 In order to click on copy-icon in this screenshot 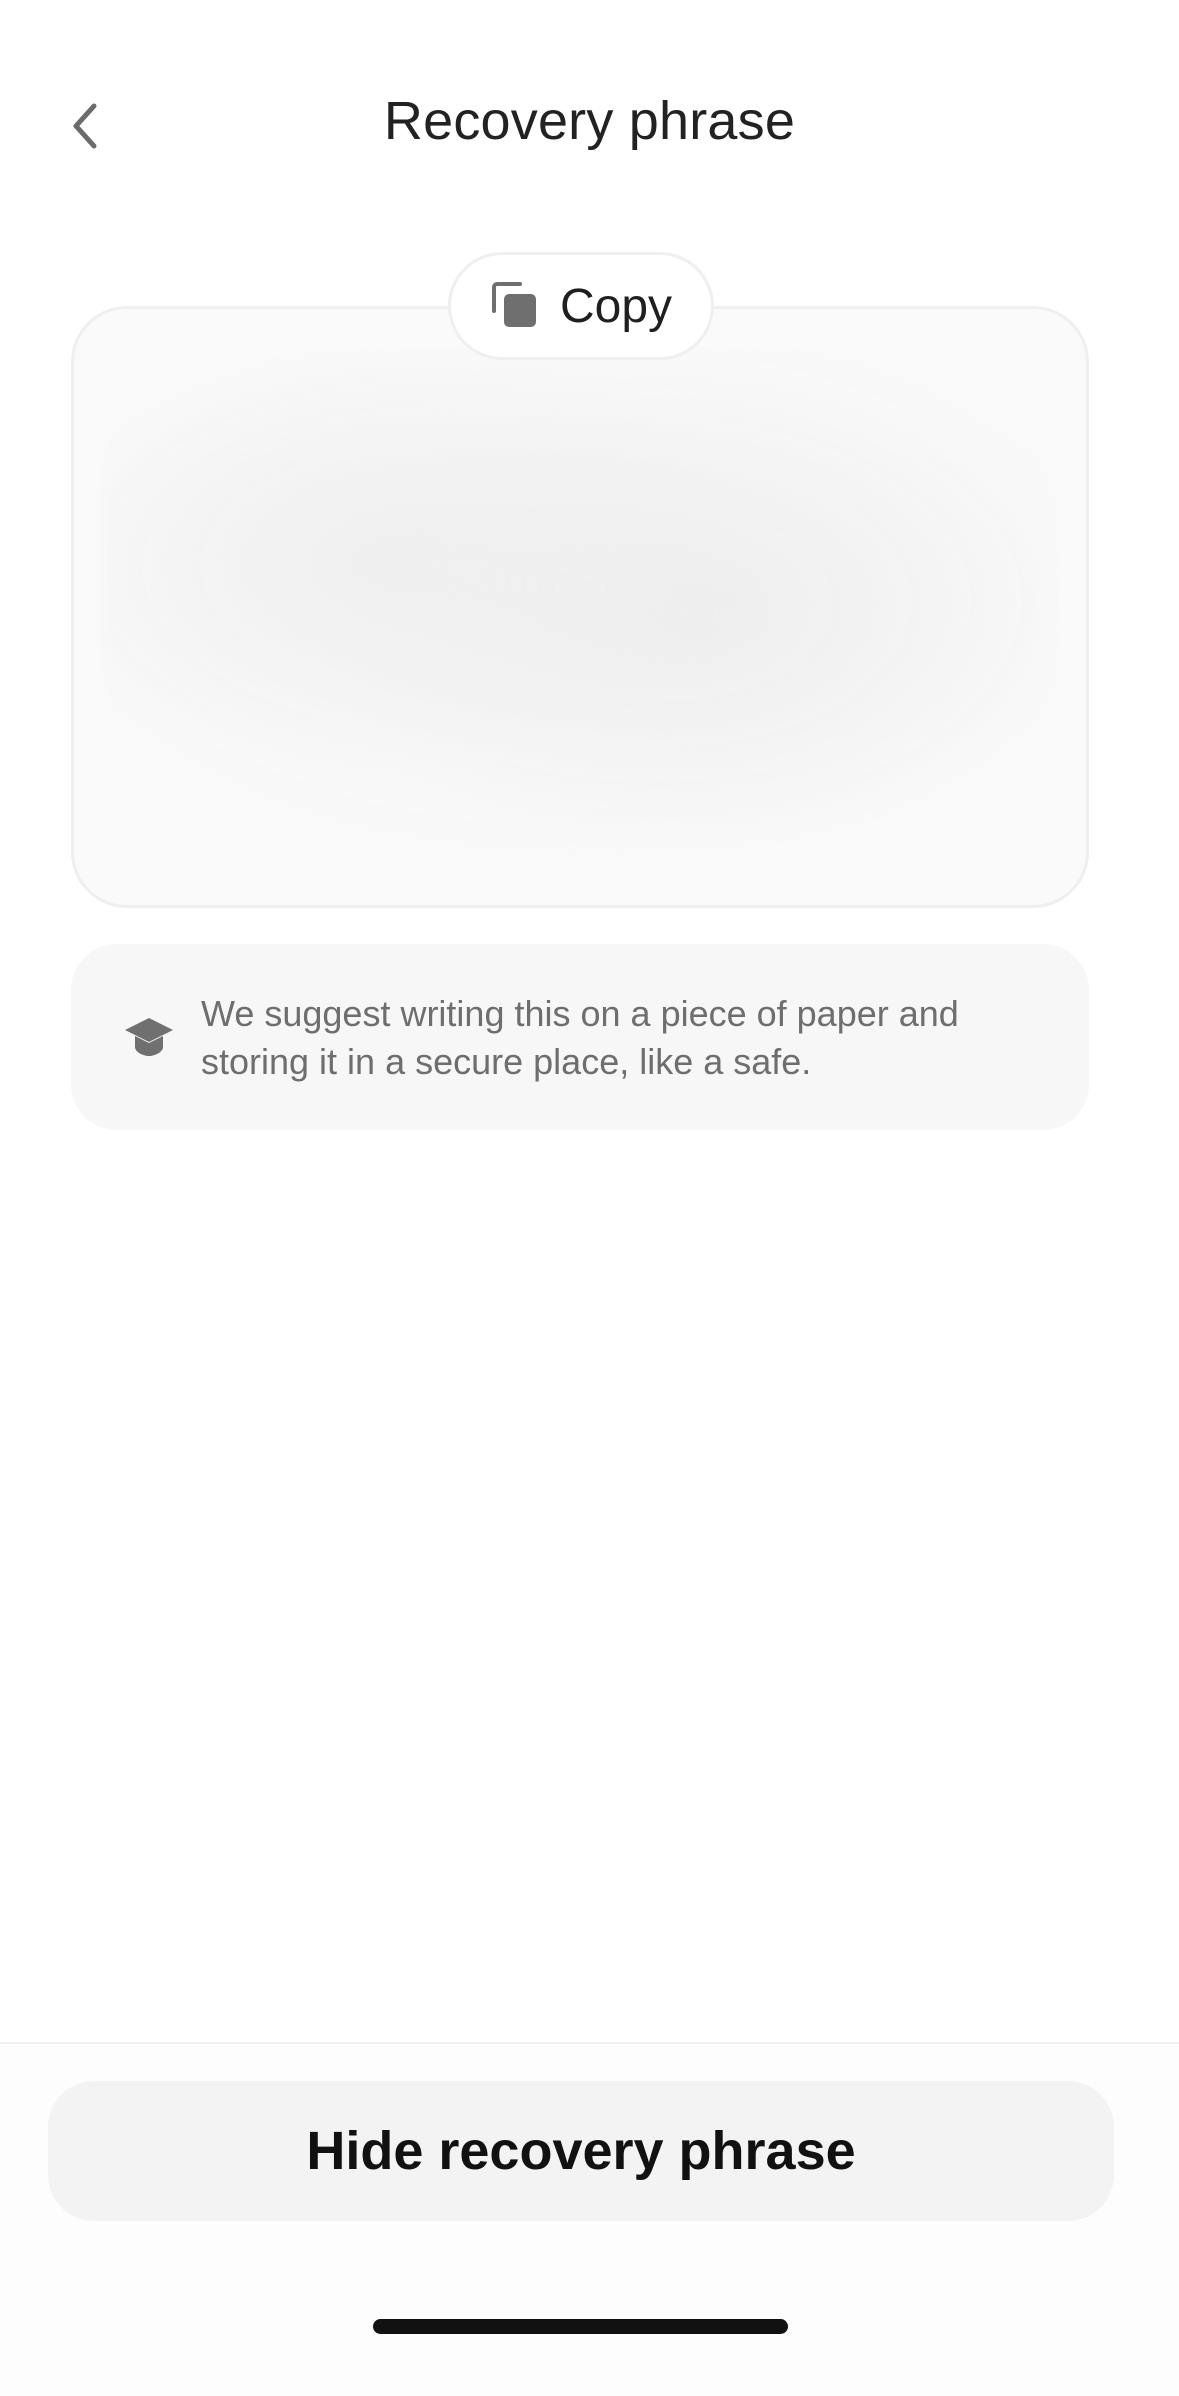, I will do `click(513, 304)`.